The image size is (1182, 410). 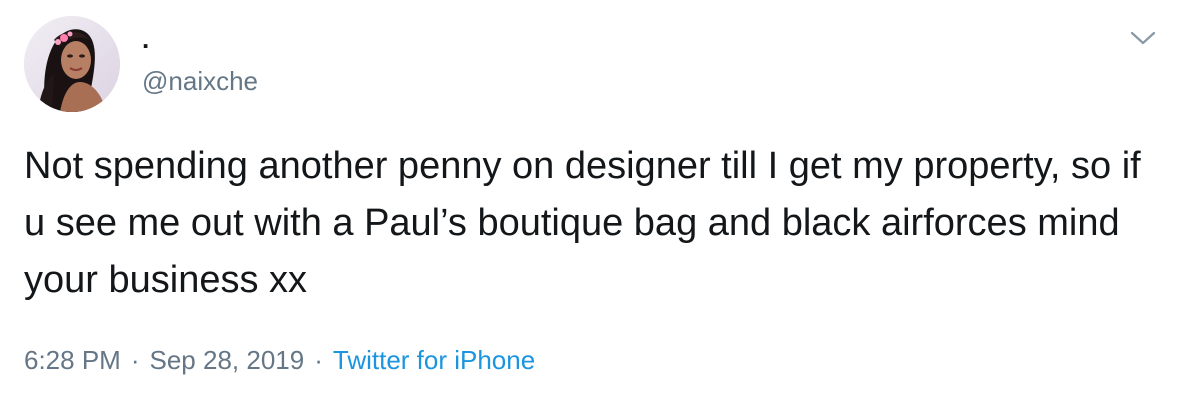 What do you see at coordinates (72, 360) in the screenshot?
I see `tweet-time: 6:28 PM` at bounding box center [72, 360].